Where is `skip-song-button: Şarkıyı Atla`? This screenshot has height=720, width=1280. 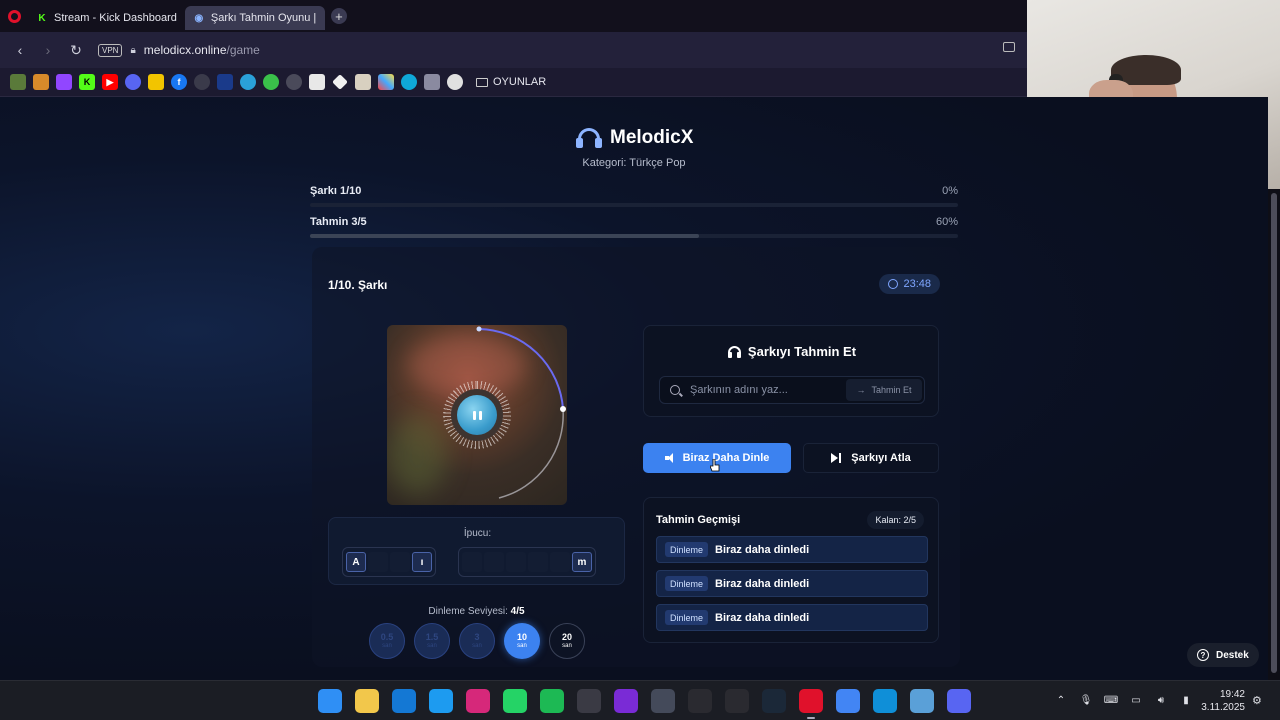 skip-song-button: Şarkıyı Atla is located at coordinates (871, 458).